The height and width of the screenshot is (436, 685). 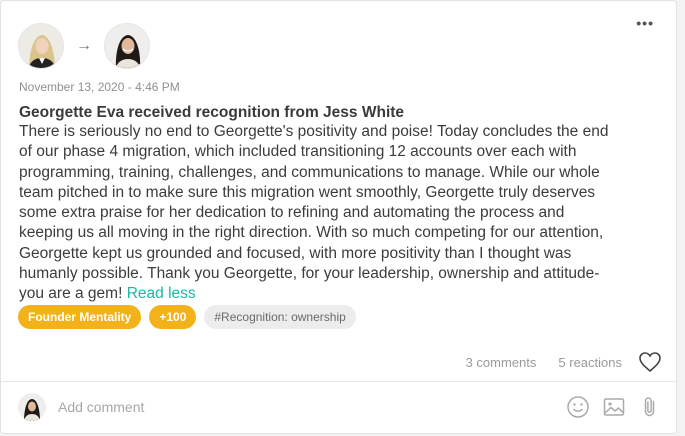 What do you see at coordinates (650, 407) in the screenshot?
I see `attachment-icon` at bounding box center [650, 407].